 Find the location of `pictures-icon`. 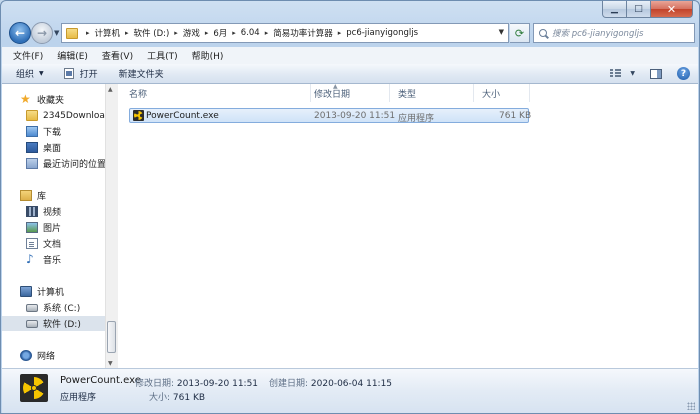

pictures-icon is located at coordinates (32, 227).